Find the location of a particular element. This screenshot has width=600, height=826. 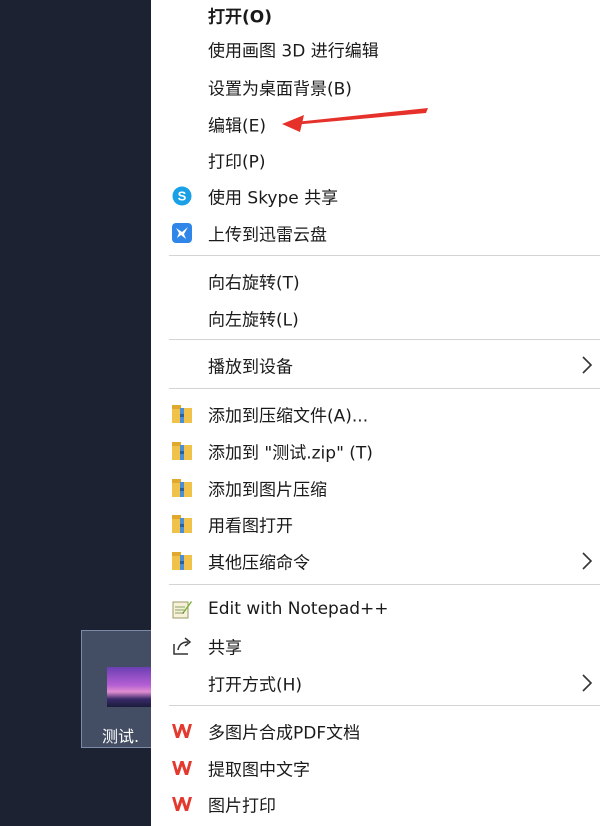

skype-icon: S is located at coordinates (182, 196).